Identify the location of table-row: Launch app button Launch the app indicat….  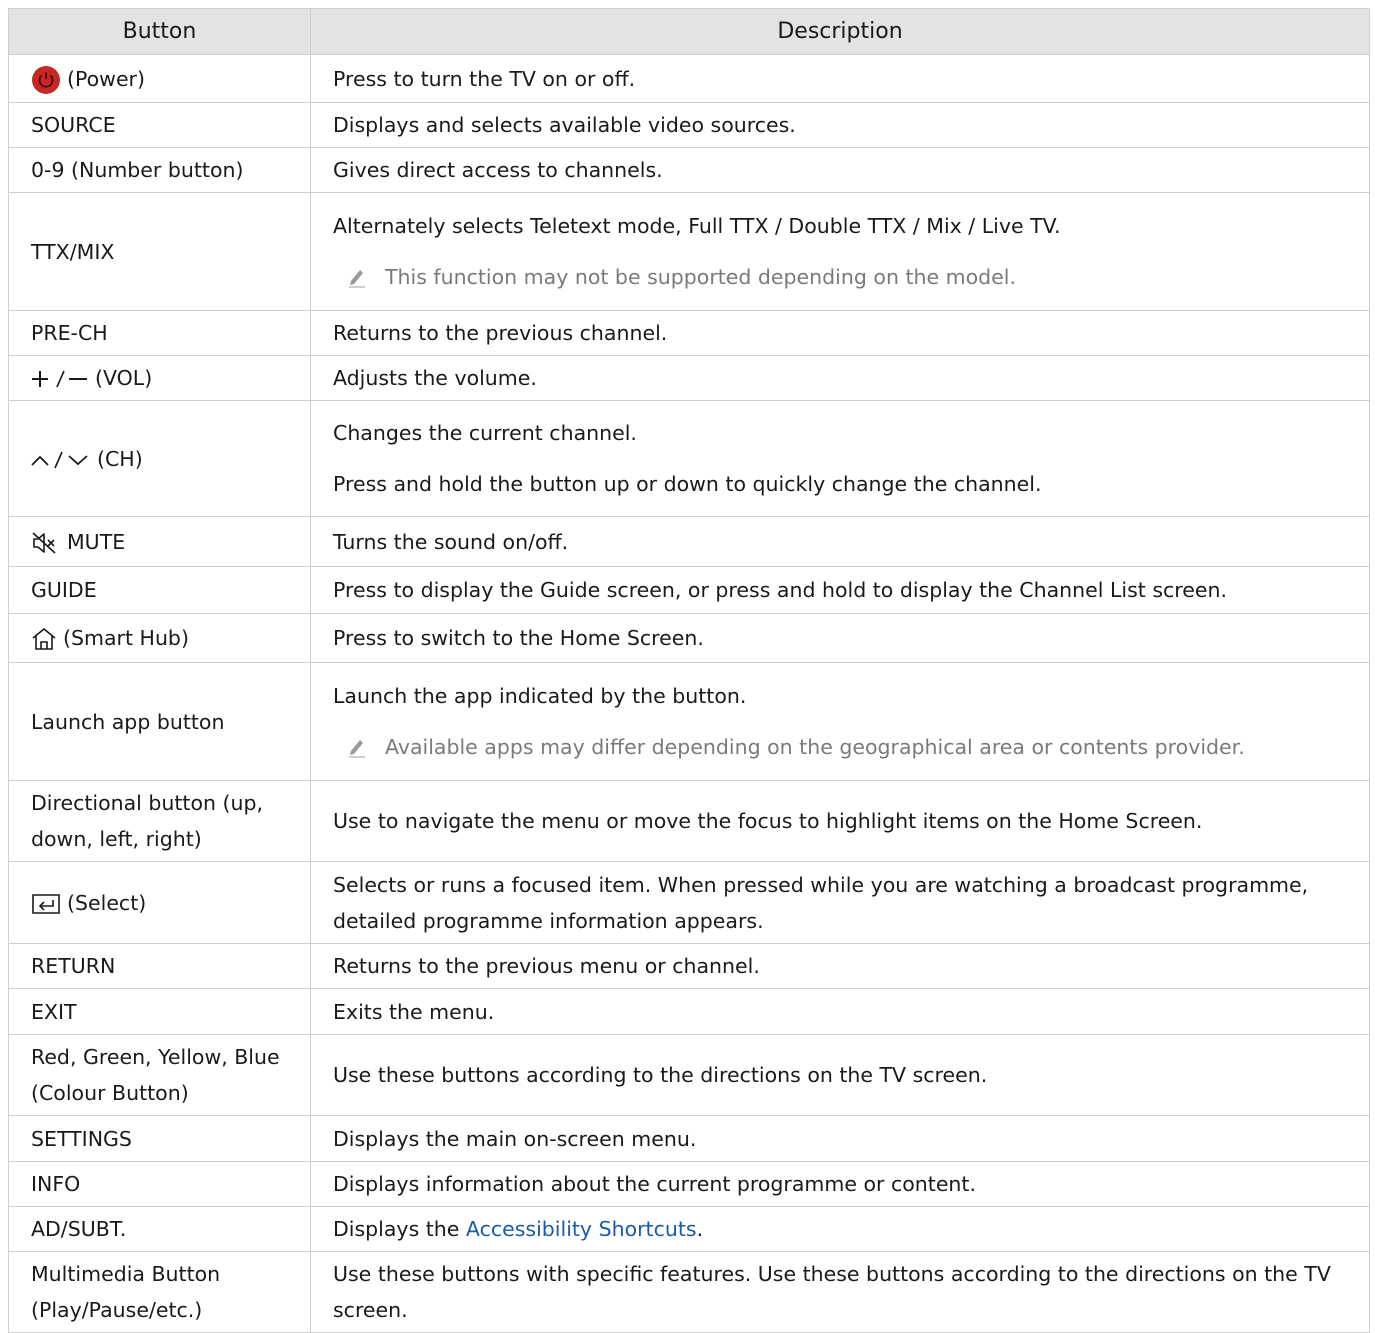
(689, 721).